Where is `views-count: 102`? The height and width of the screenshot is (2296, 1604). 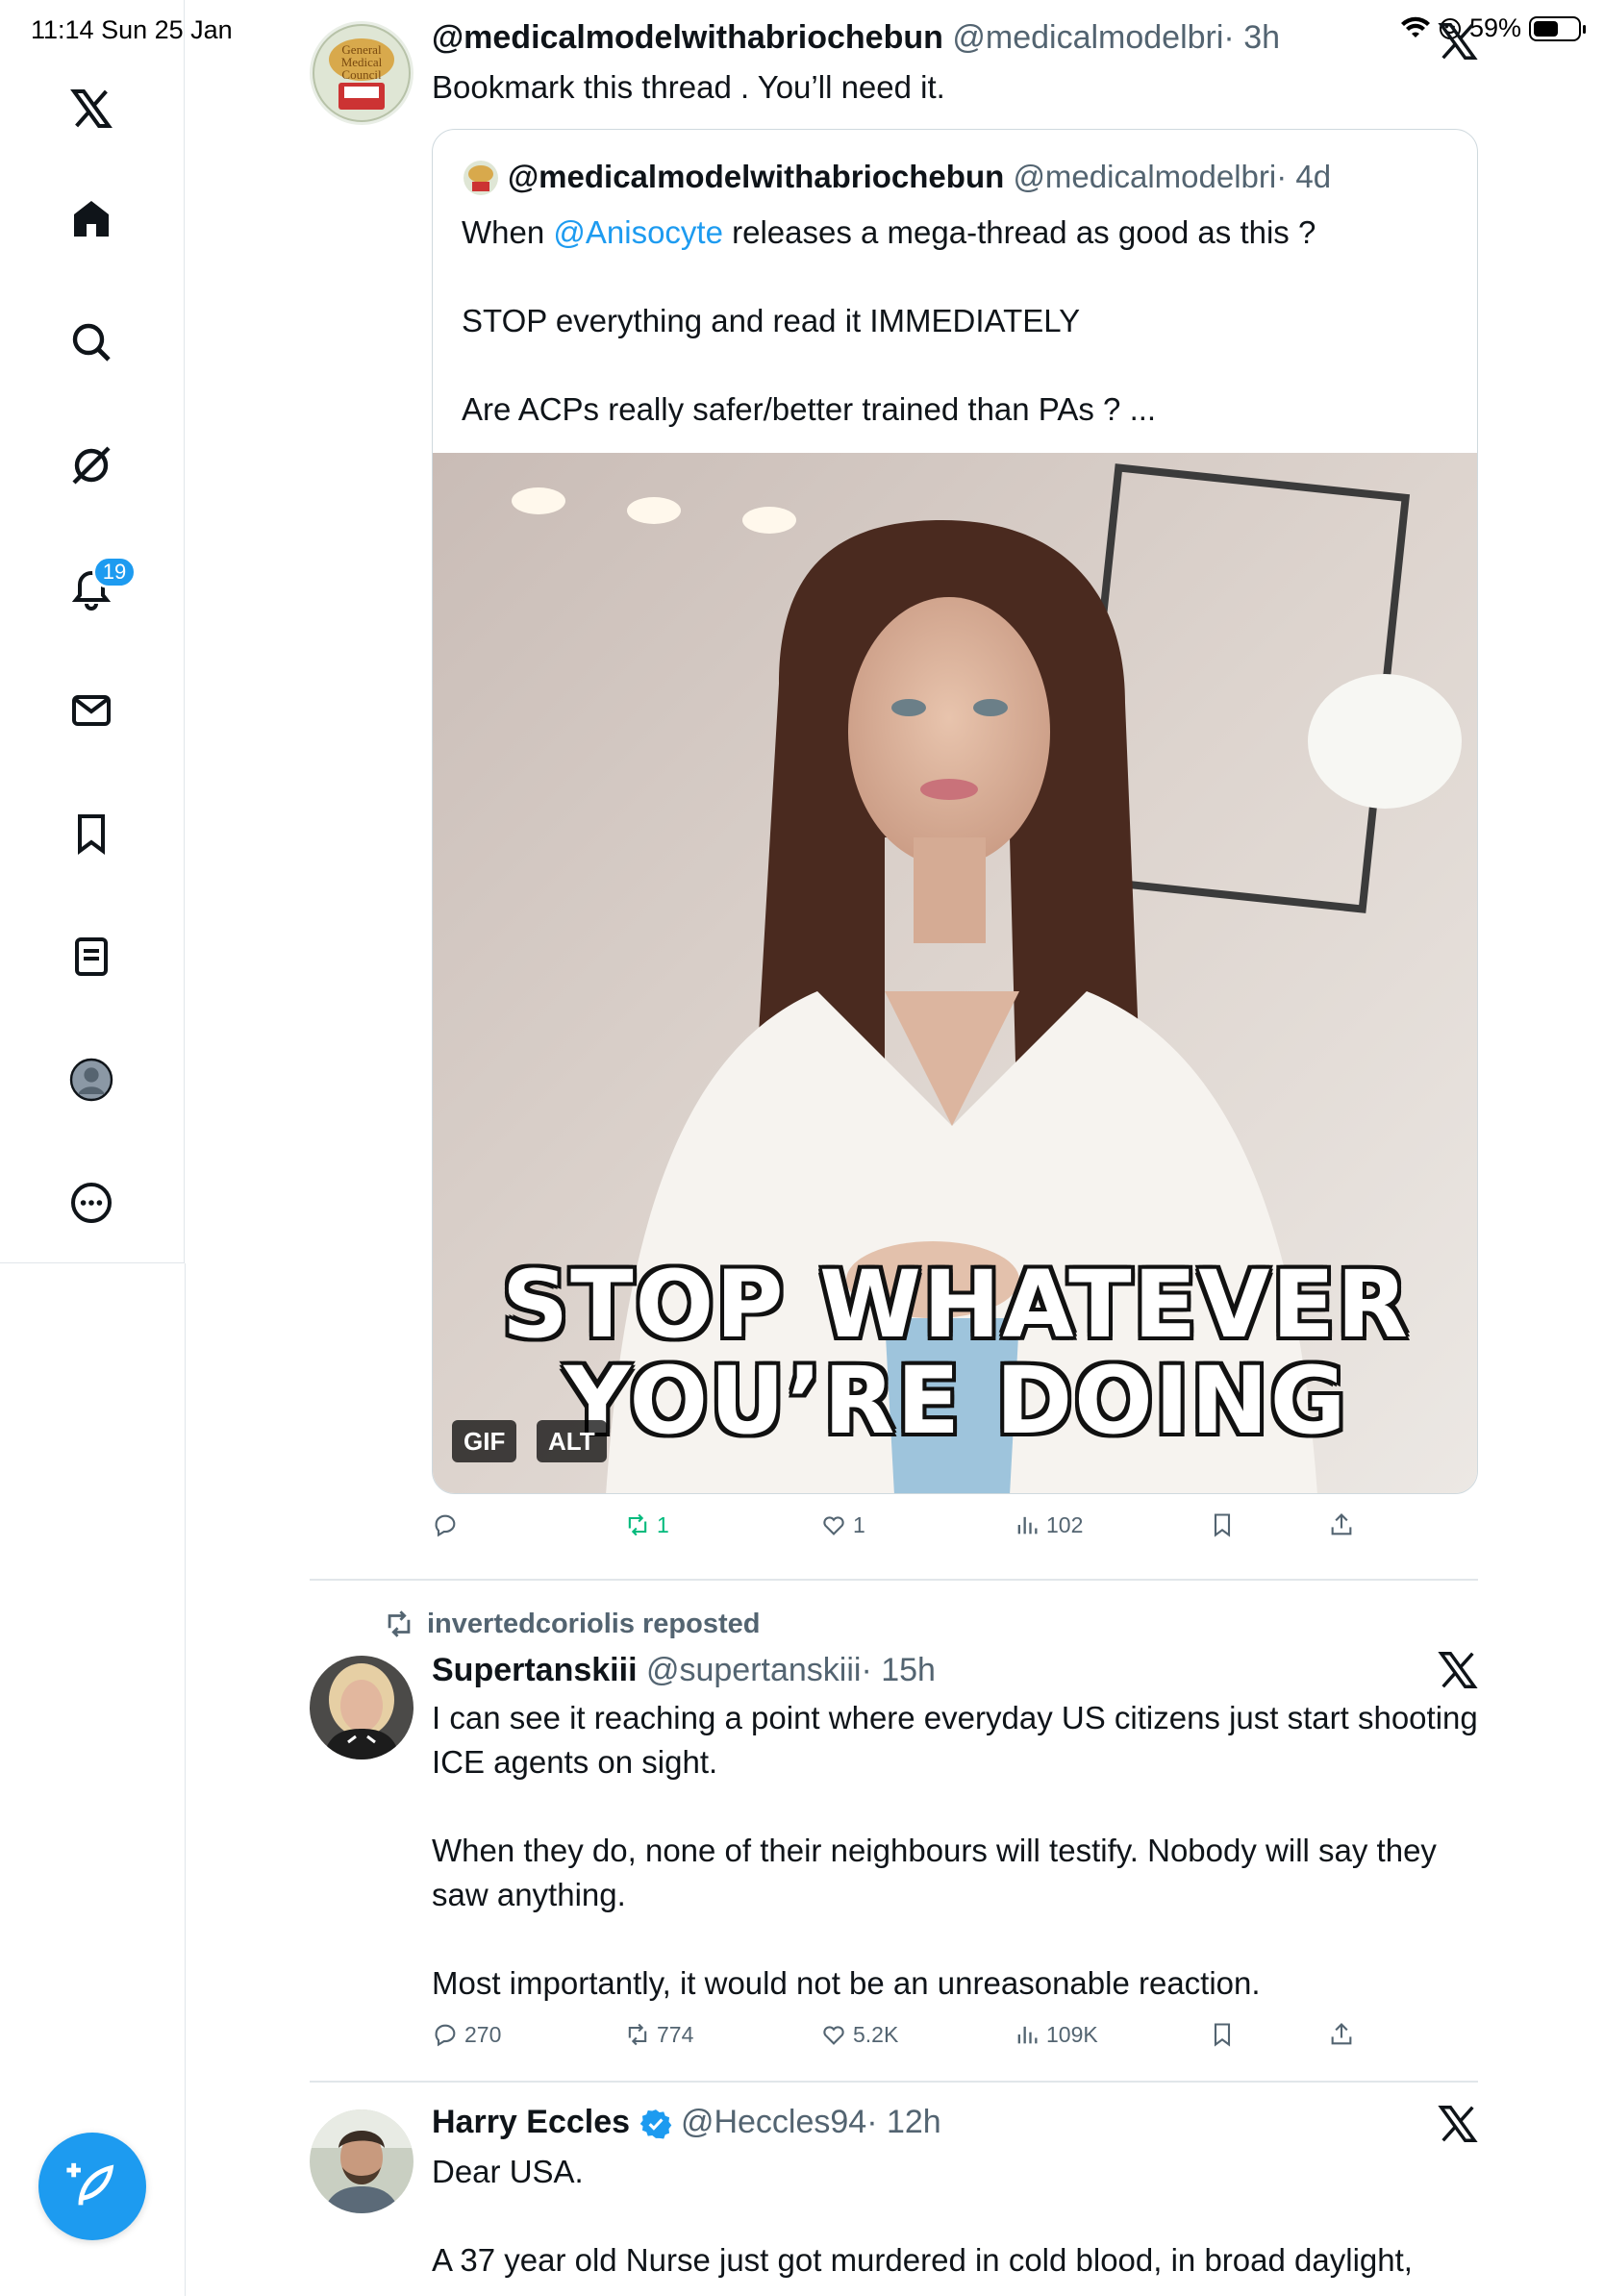
views-count: 102 is located at coordinates (1065, 1524).